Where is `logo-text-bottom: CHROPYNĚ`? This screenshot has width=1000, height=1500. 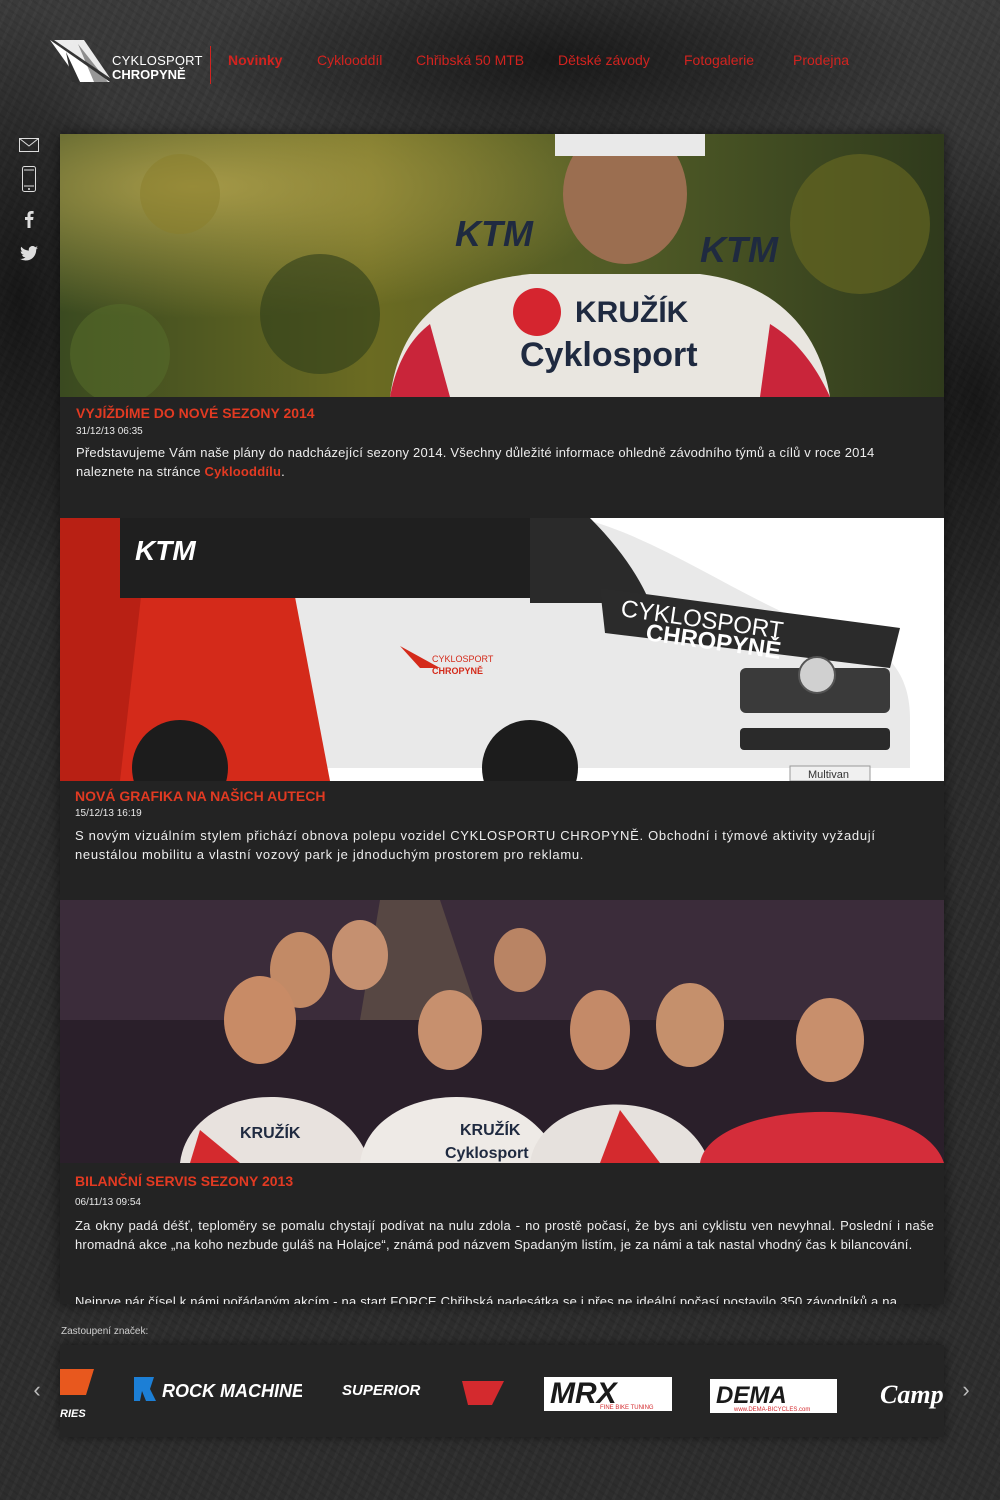 logo-text-bottom: CHROPYNĚ is located at coordinates (149, 74).